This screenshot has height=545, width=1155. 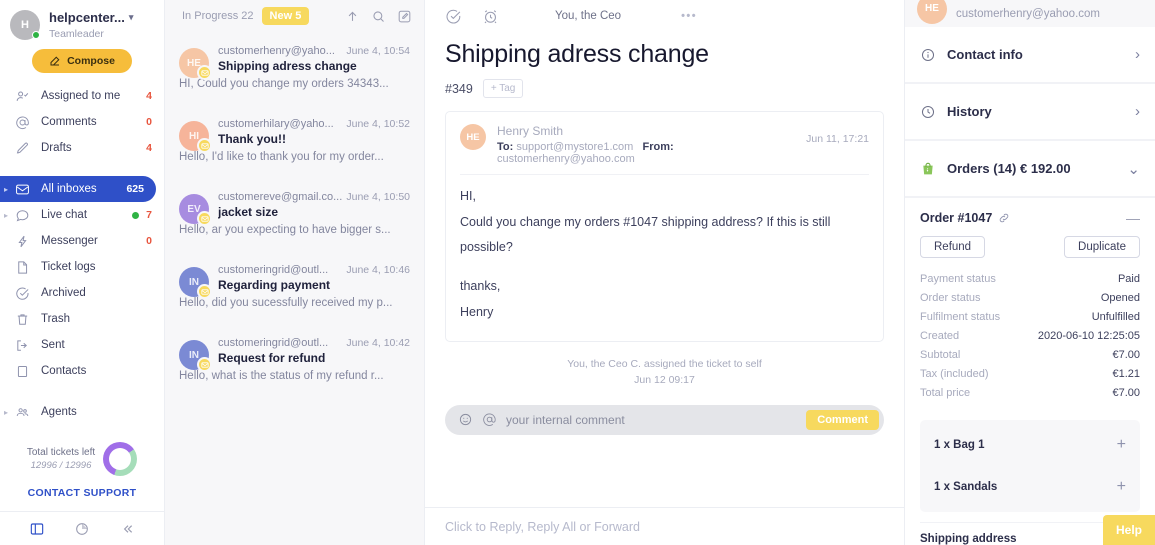 What do you see at coordinates (1088, 335) in the screenshot?
I see `field-value: 2020-06-10 12:25:05` at bounding box center [1088, 335].